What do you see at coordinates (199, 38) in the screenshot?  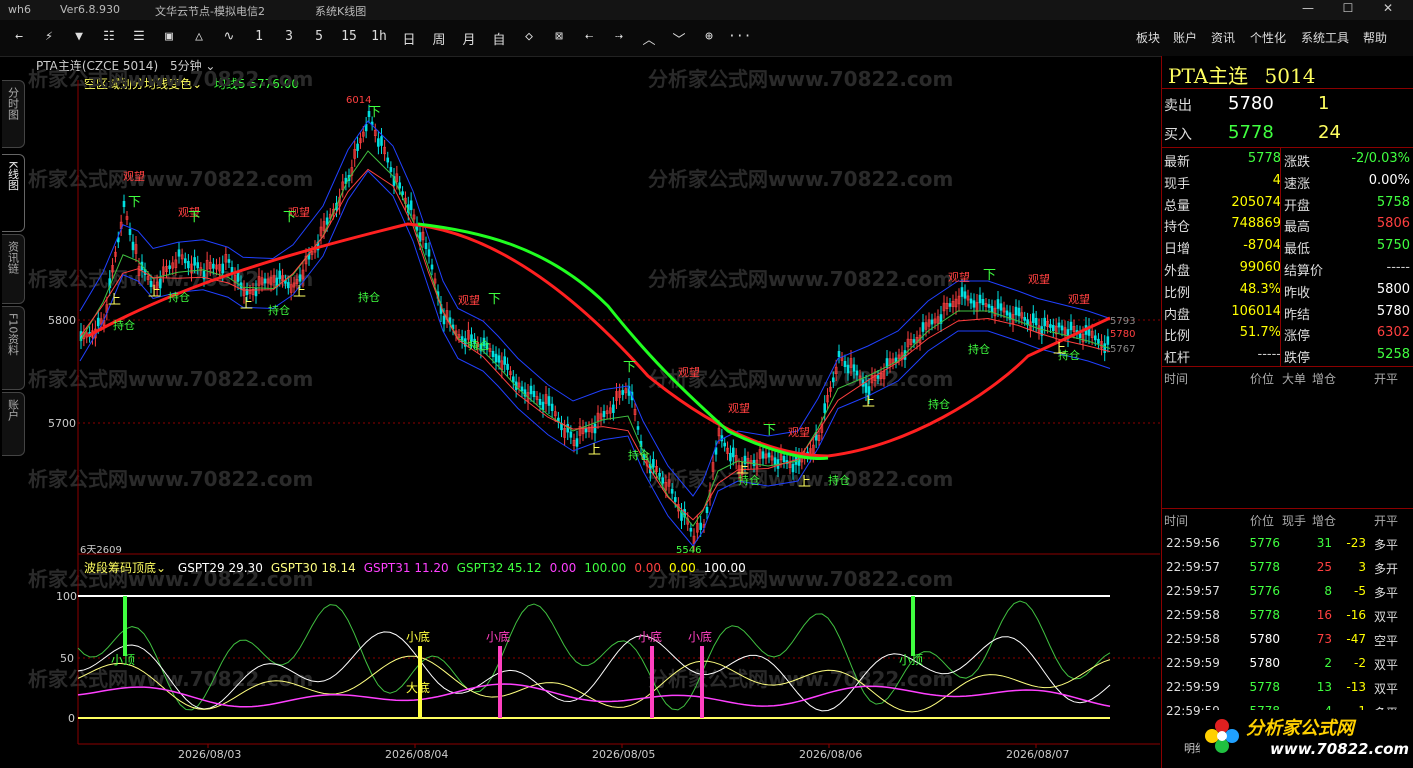 I see `alert-icon: △` at bounding box center [199, 38].